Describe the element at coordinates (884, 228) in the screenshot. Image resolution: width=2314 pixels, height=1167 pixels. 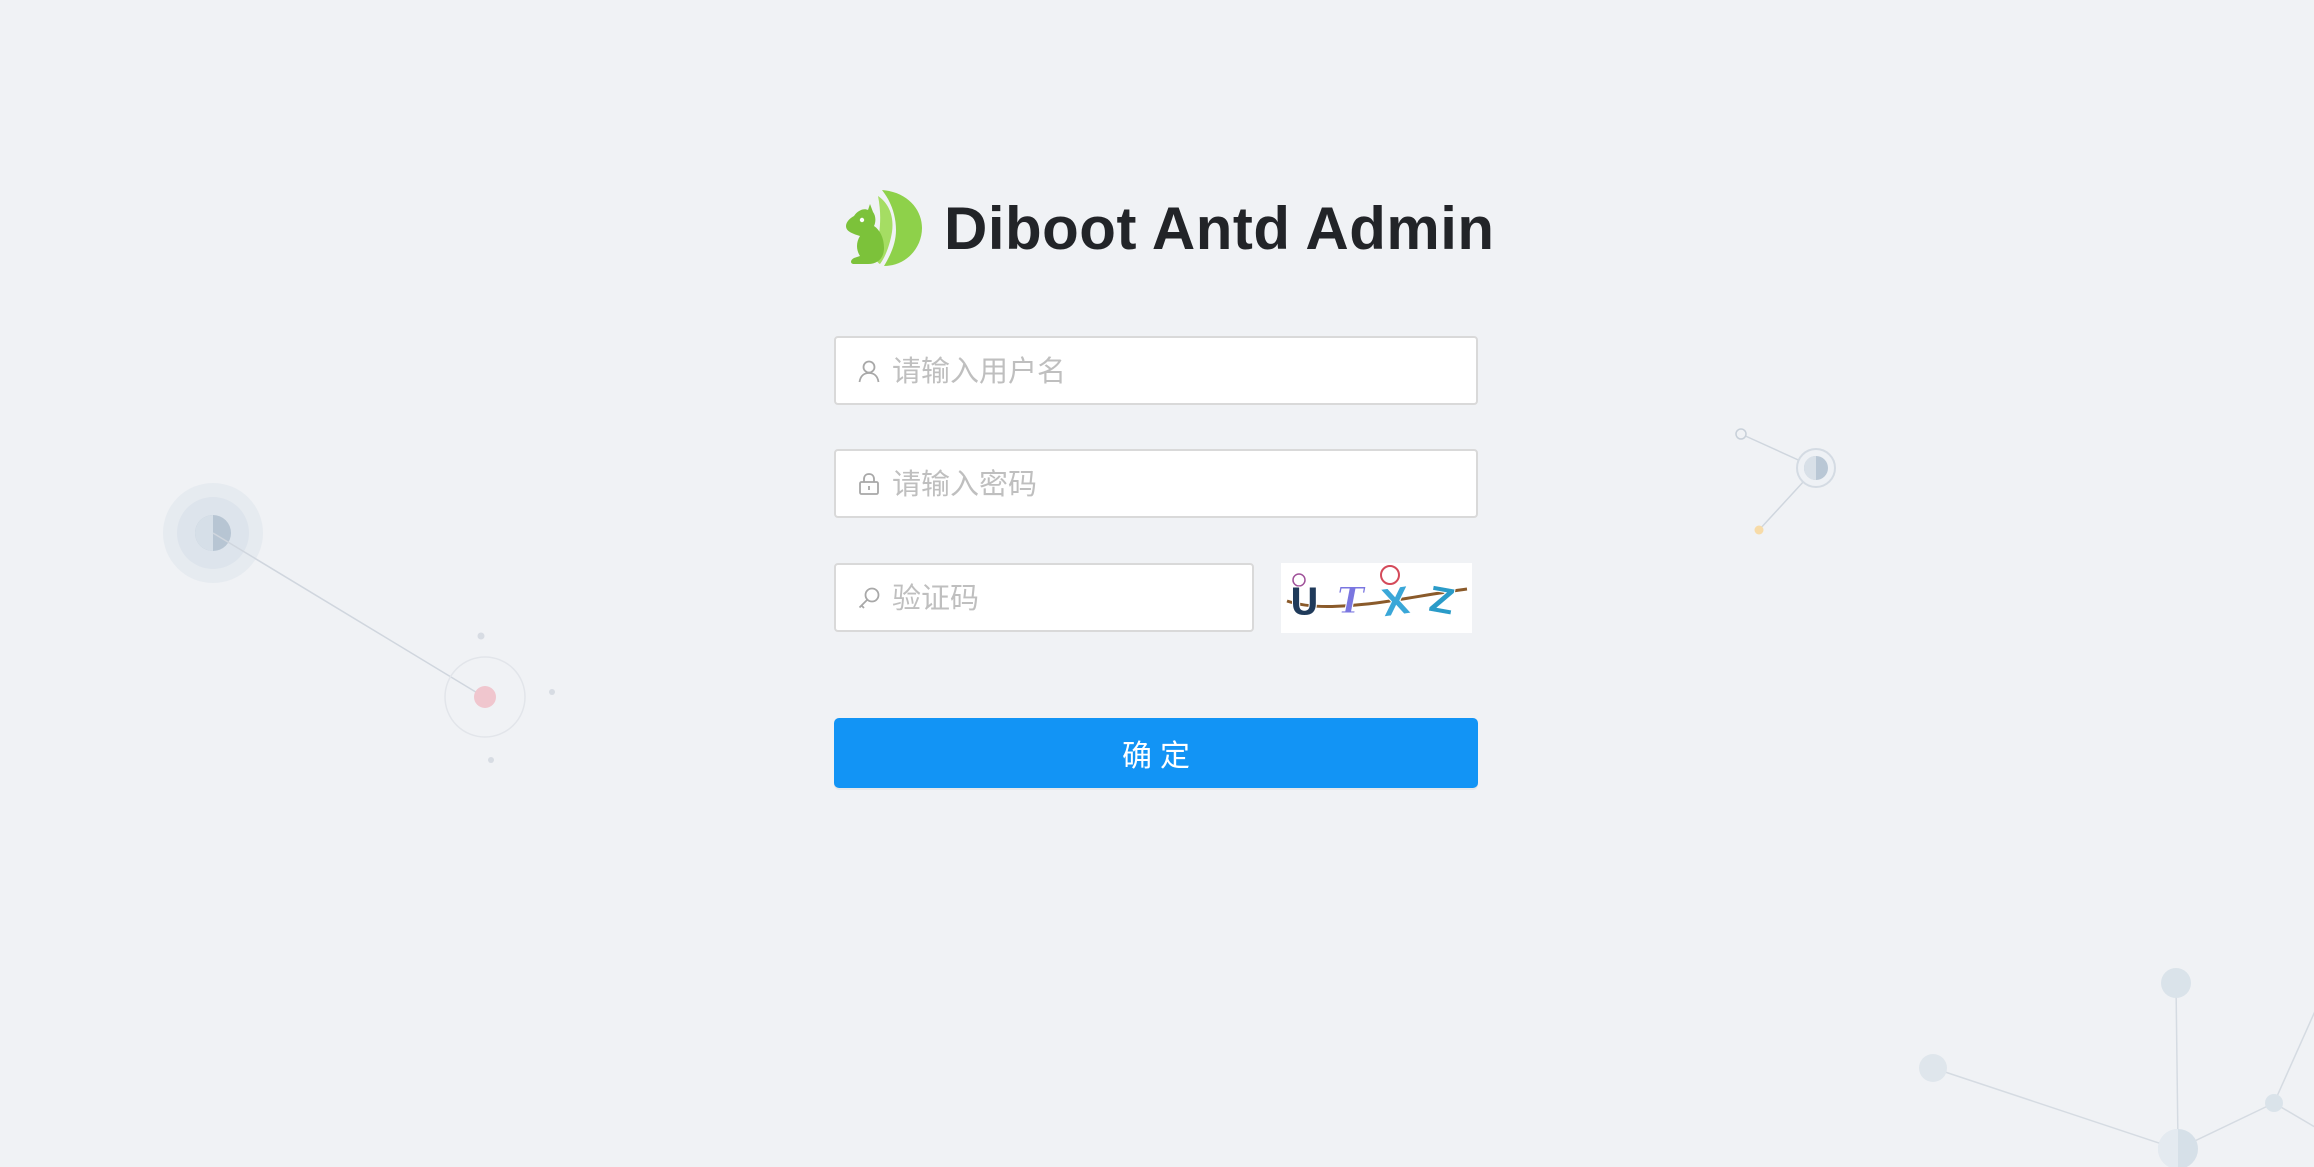
I see `squirrel-logo-icon` at that location.